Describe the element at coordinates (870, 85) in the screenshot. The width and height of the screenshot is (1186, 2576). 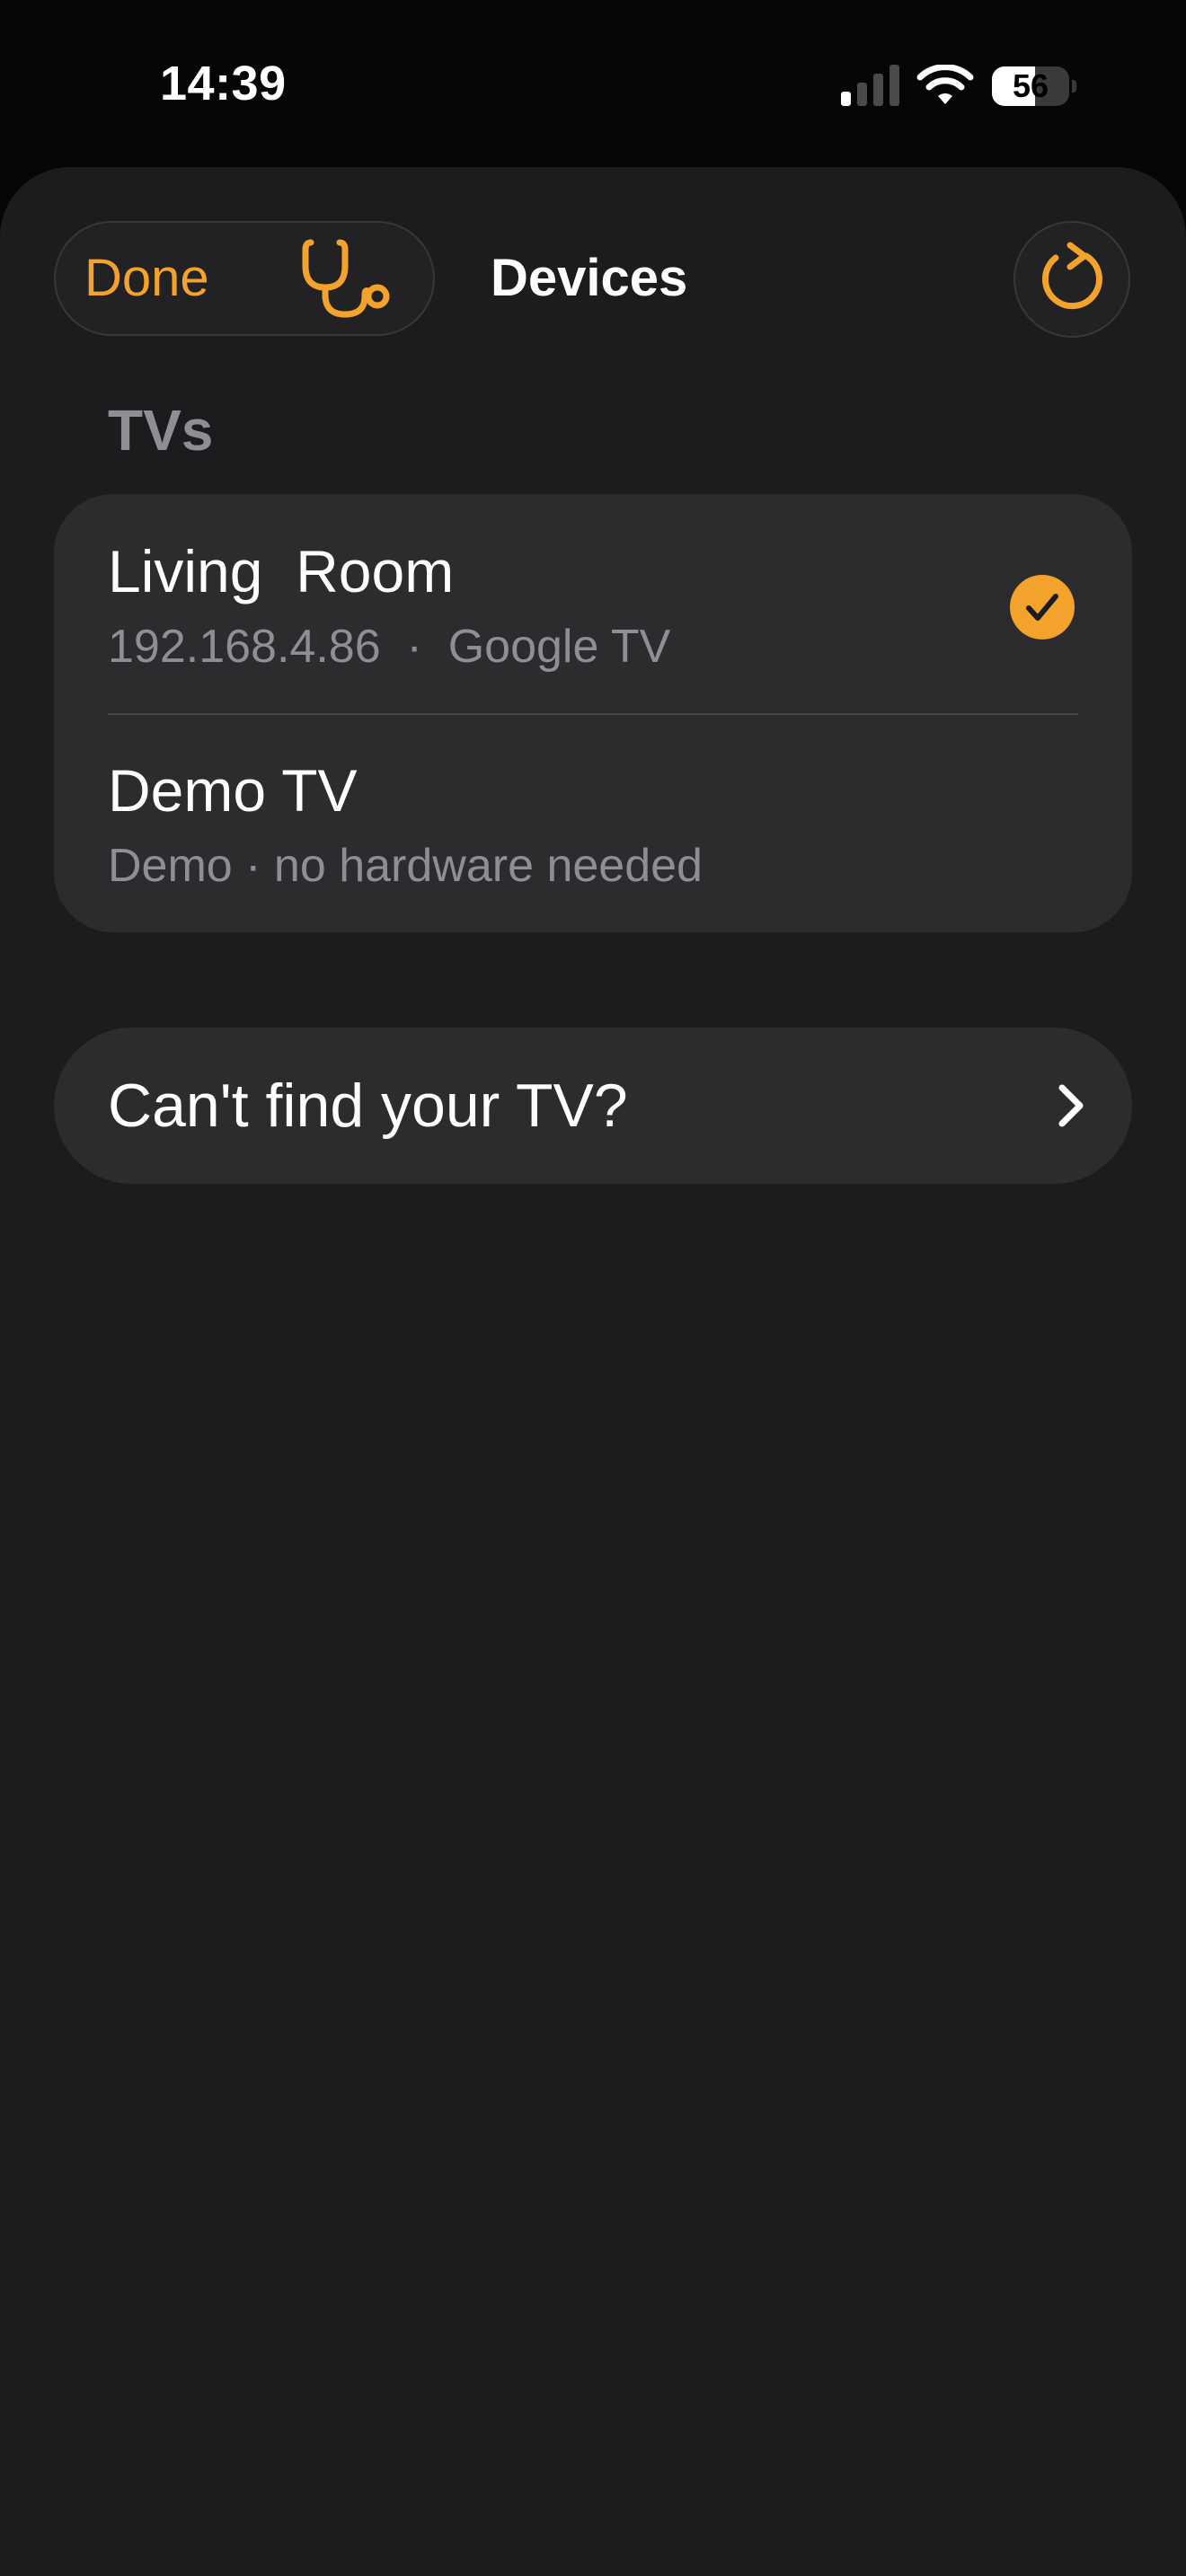
I see `signal-icon` at that location.